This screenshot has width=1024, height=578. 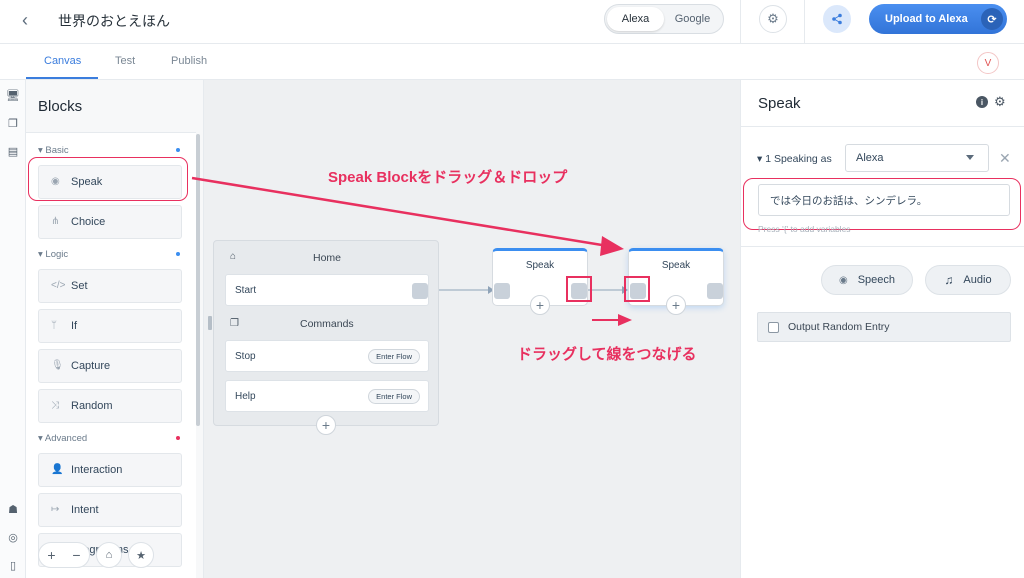 I want to click on random-entry-label: Output Random Entry, so click(x=839, y=327).